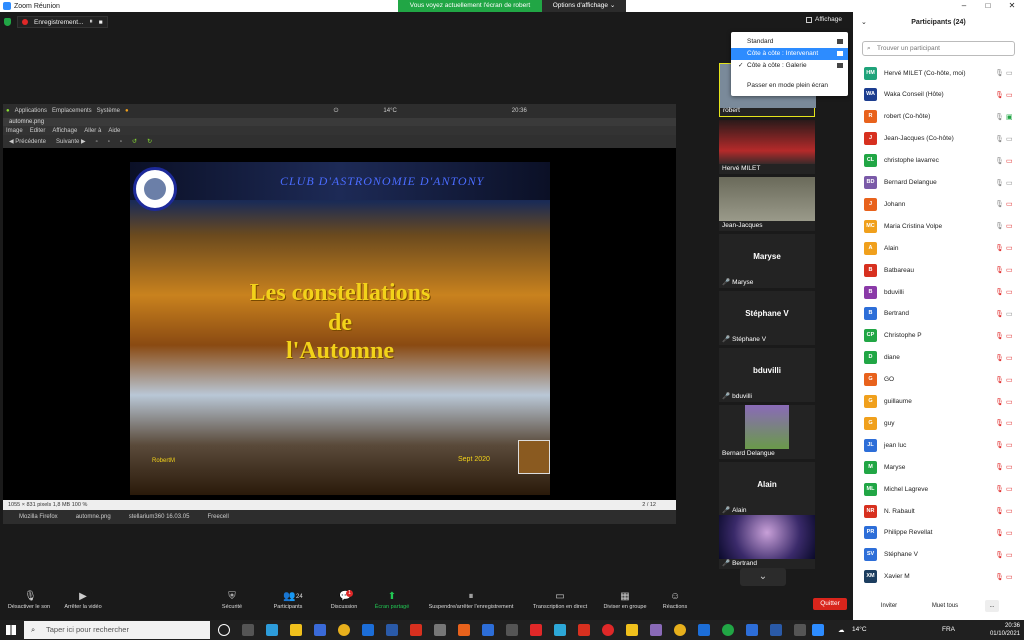 Image resolution: width=1024 pixels, height=640 pixels. Describe the element at coordinates (11, 630) in the screenshot. I see `windows-start-icon` at that location.